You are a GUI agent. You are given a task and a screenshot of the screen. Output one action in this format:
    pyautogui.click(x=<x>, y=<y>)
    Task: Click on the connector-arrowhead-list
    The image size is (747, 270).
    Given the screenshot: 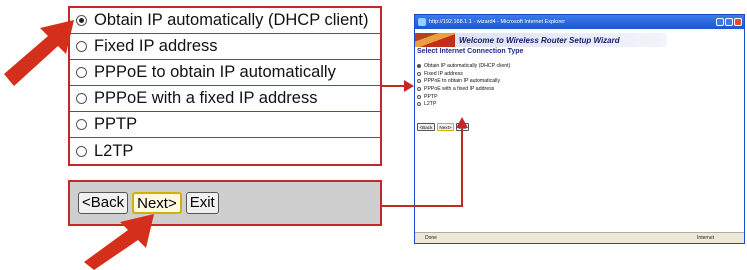 What is the action you would take?
    pyautogui.click(x=409, y=86)
    